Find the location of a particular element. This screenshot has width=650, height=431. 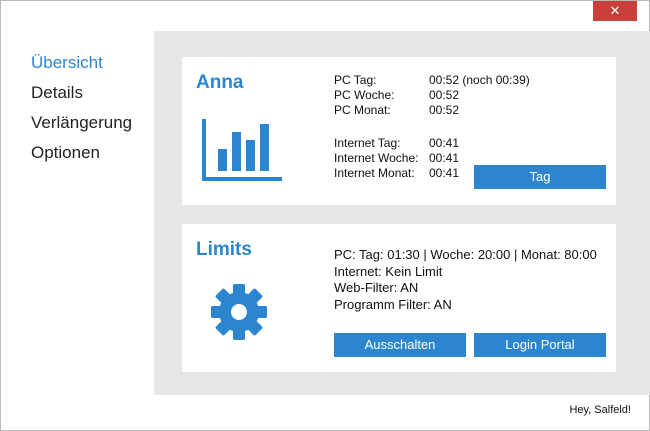

close-button: ✕ is located at coordinates (615, 11).